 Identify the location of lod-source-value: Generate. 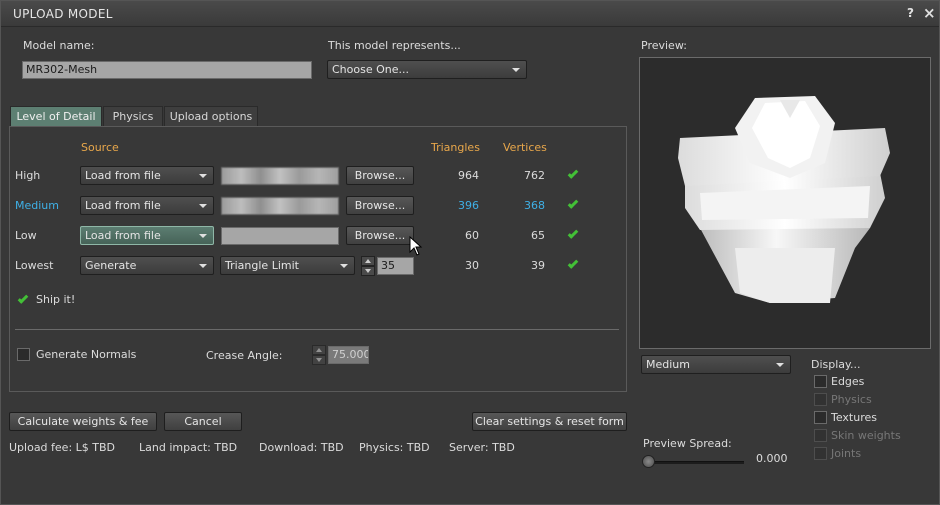
(111, 265).